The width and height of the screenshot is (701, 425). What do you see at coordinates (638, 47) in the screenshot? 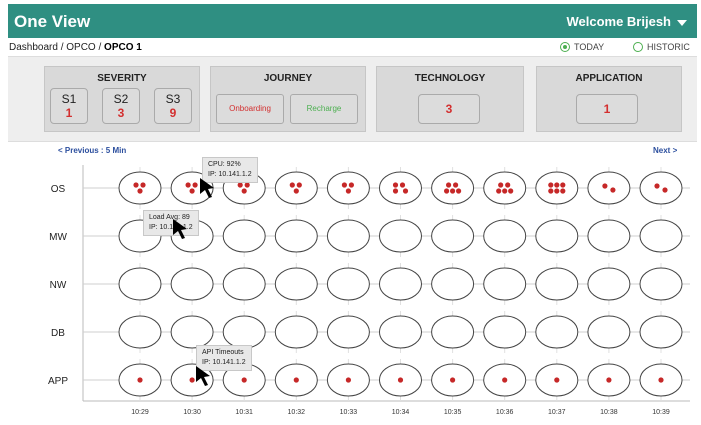
I see `radio-empty-icon` at bounding box center [638, 47].